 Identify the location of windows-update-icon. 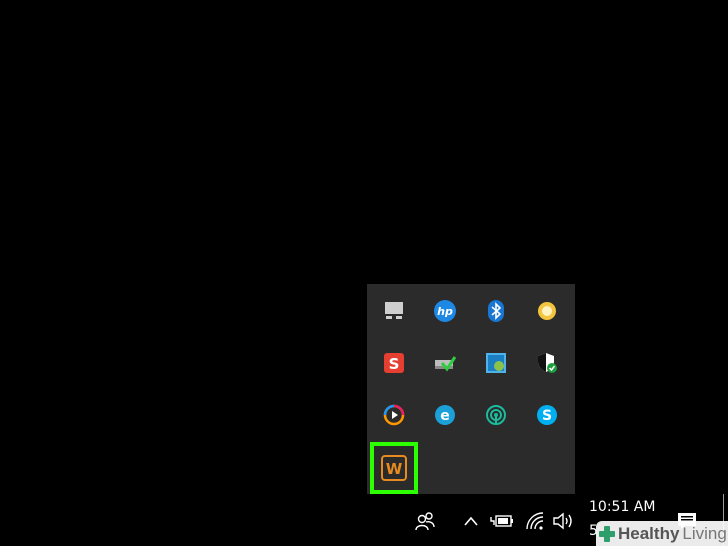
(496, 363).